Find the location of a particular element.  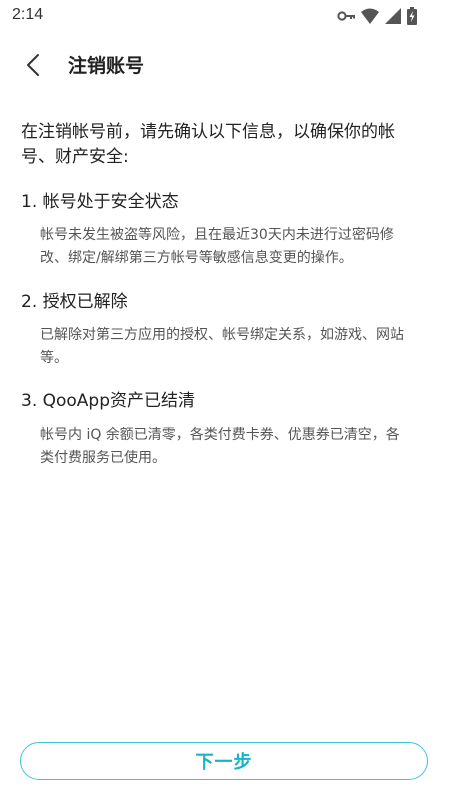

next-step-button: 下一步 is located at coordinates (224, 761).